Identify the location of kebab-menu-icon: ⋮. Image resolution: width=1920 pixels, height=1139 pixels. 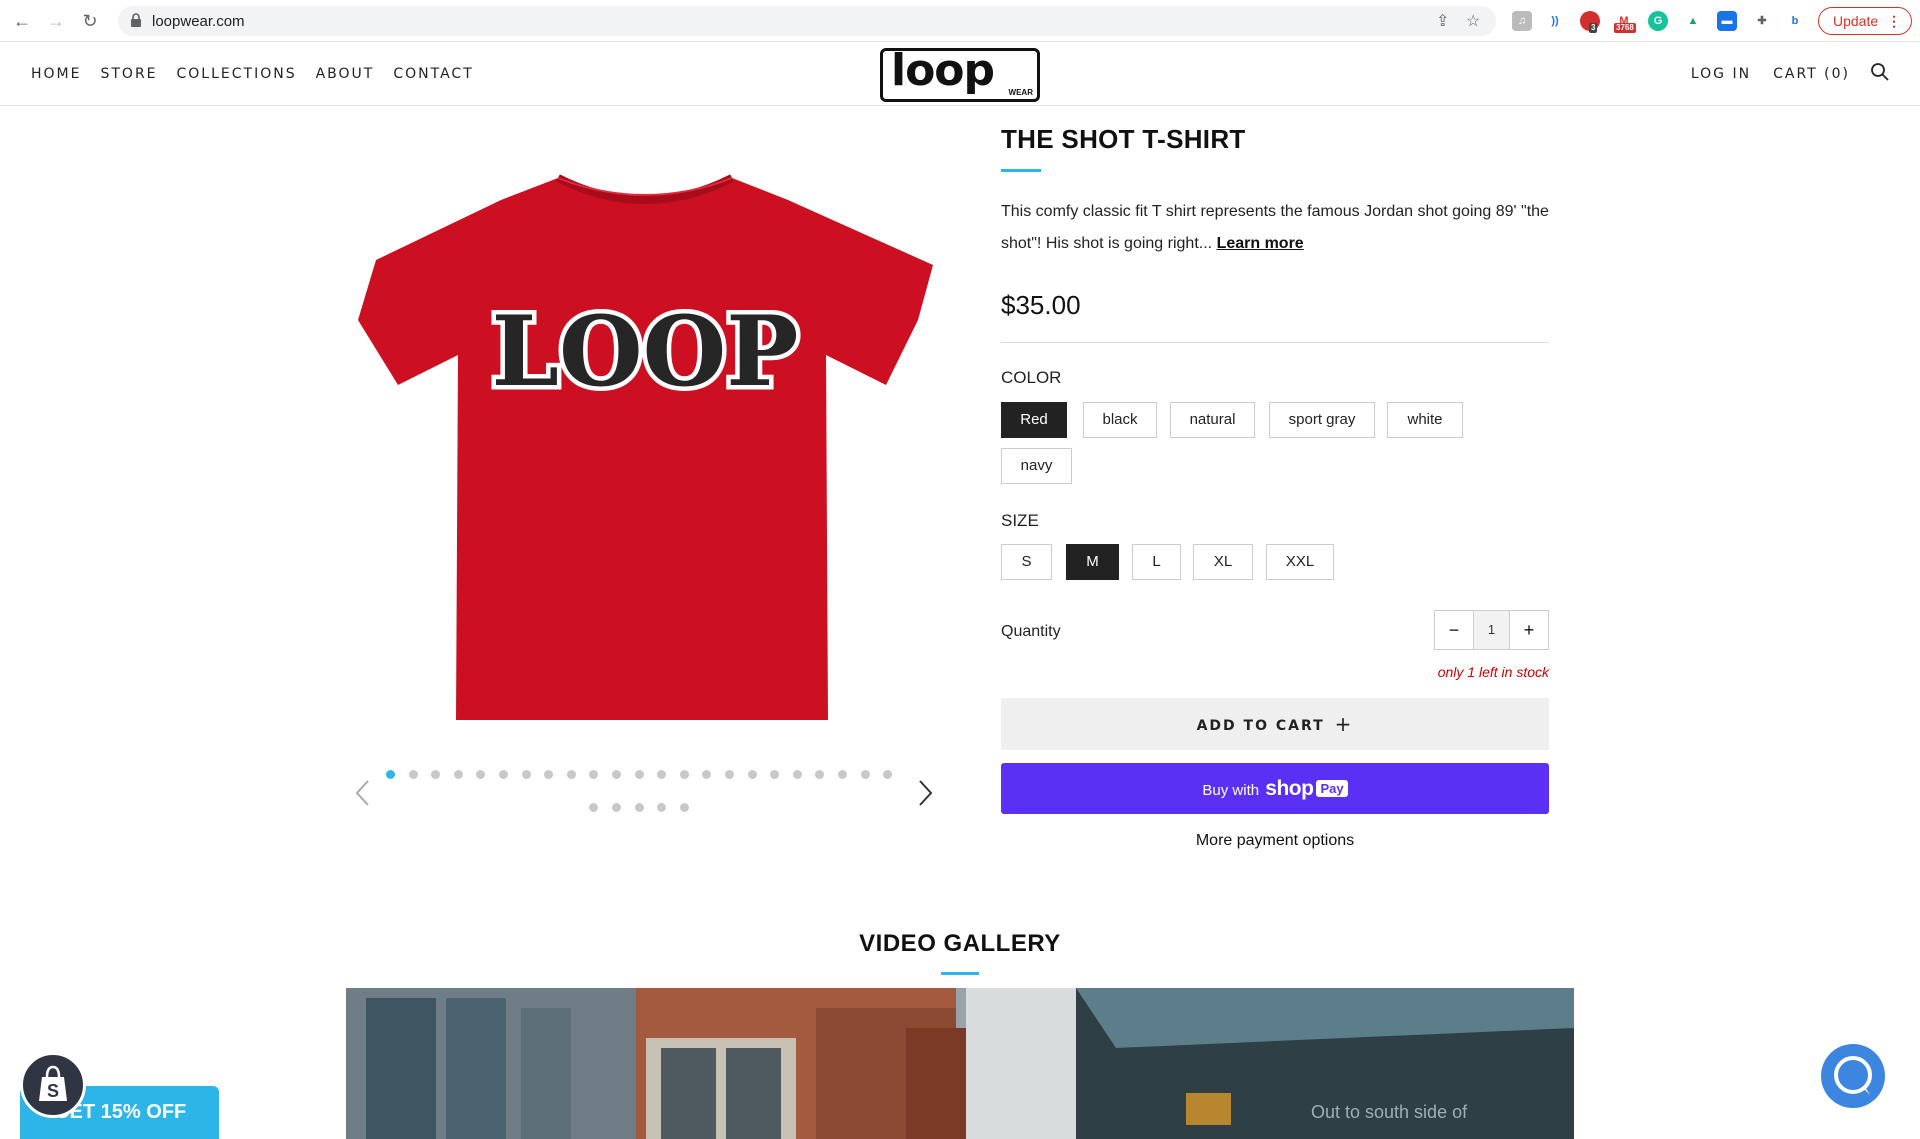
(1894, 21).